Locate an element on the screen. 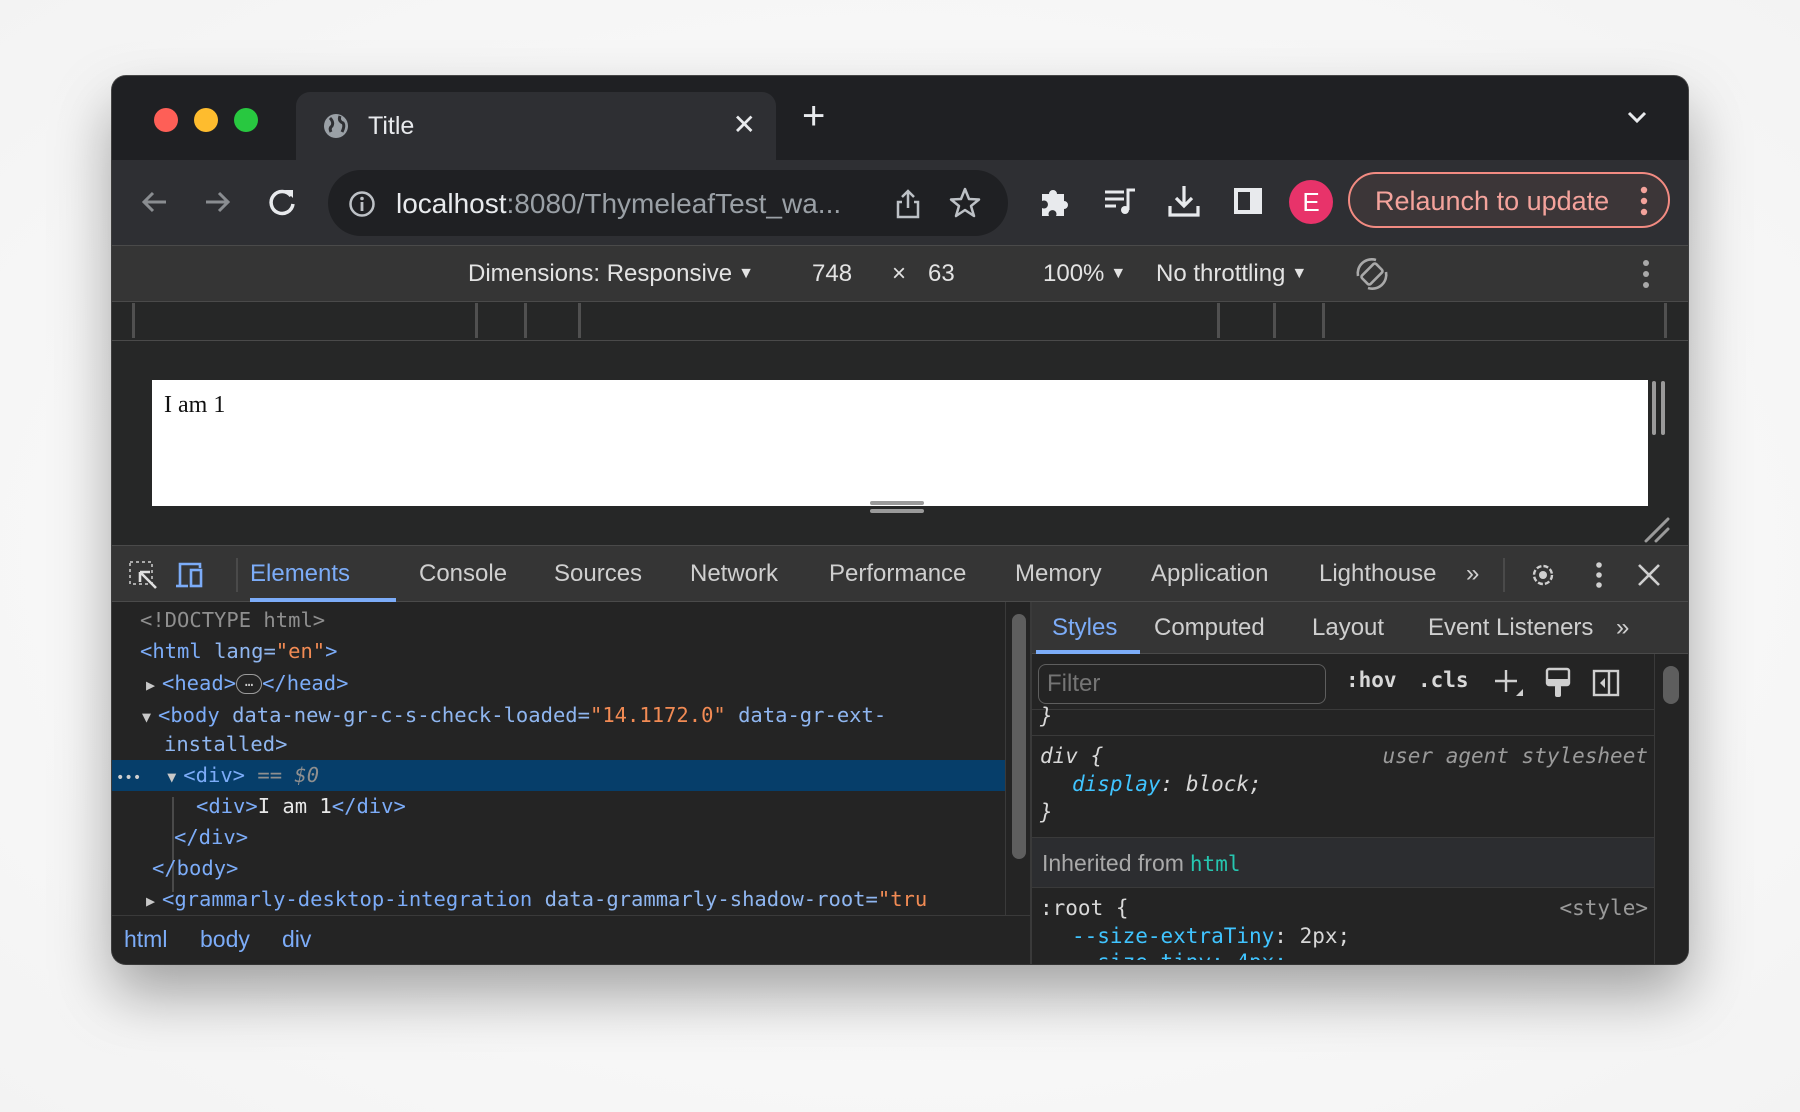  downloads-icon is located at coordinates (1184, 201).